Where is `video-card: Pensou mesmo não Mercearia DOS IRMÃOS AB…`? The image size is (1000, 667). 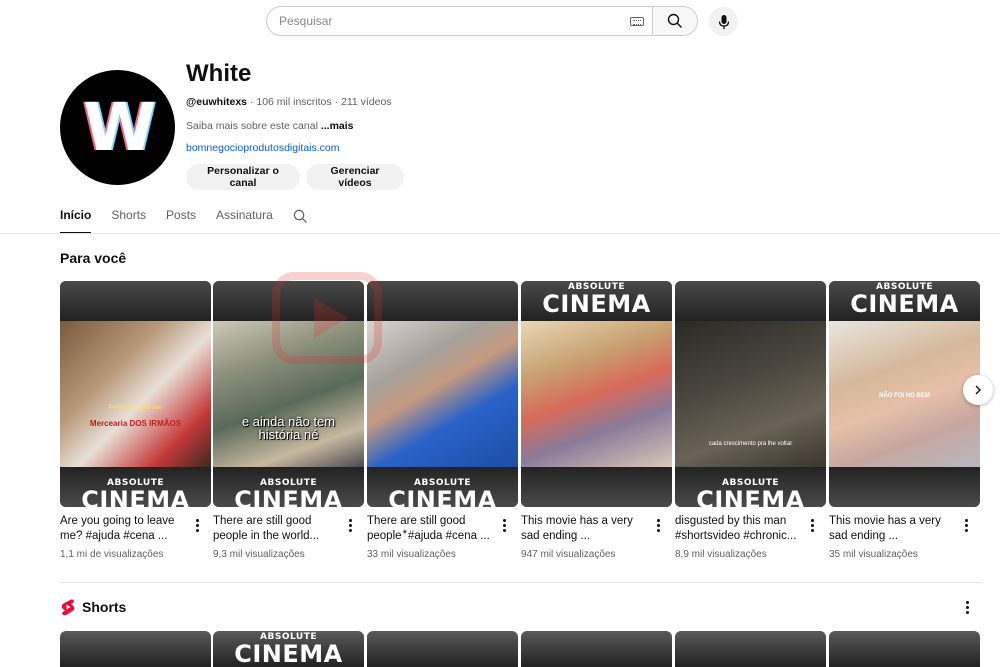 video-card: Pensou mesmo não Mercearia DOS IRMÃOS AB… is located at coordinates (136, 427).